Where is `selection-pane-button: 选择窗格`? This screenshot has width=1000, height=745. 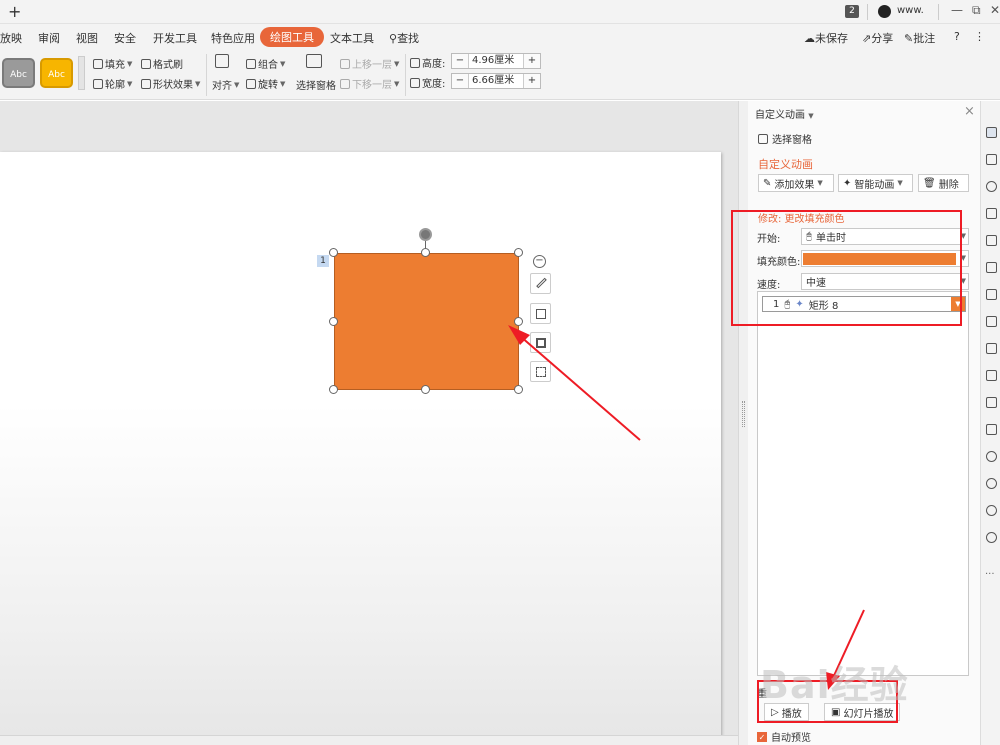 selection-pane-button: 选择窗格 is located at coordinates (316, 84).